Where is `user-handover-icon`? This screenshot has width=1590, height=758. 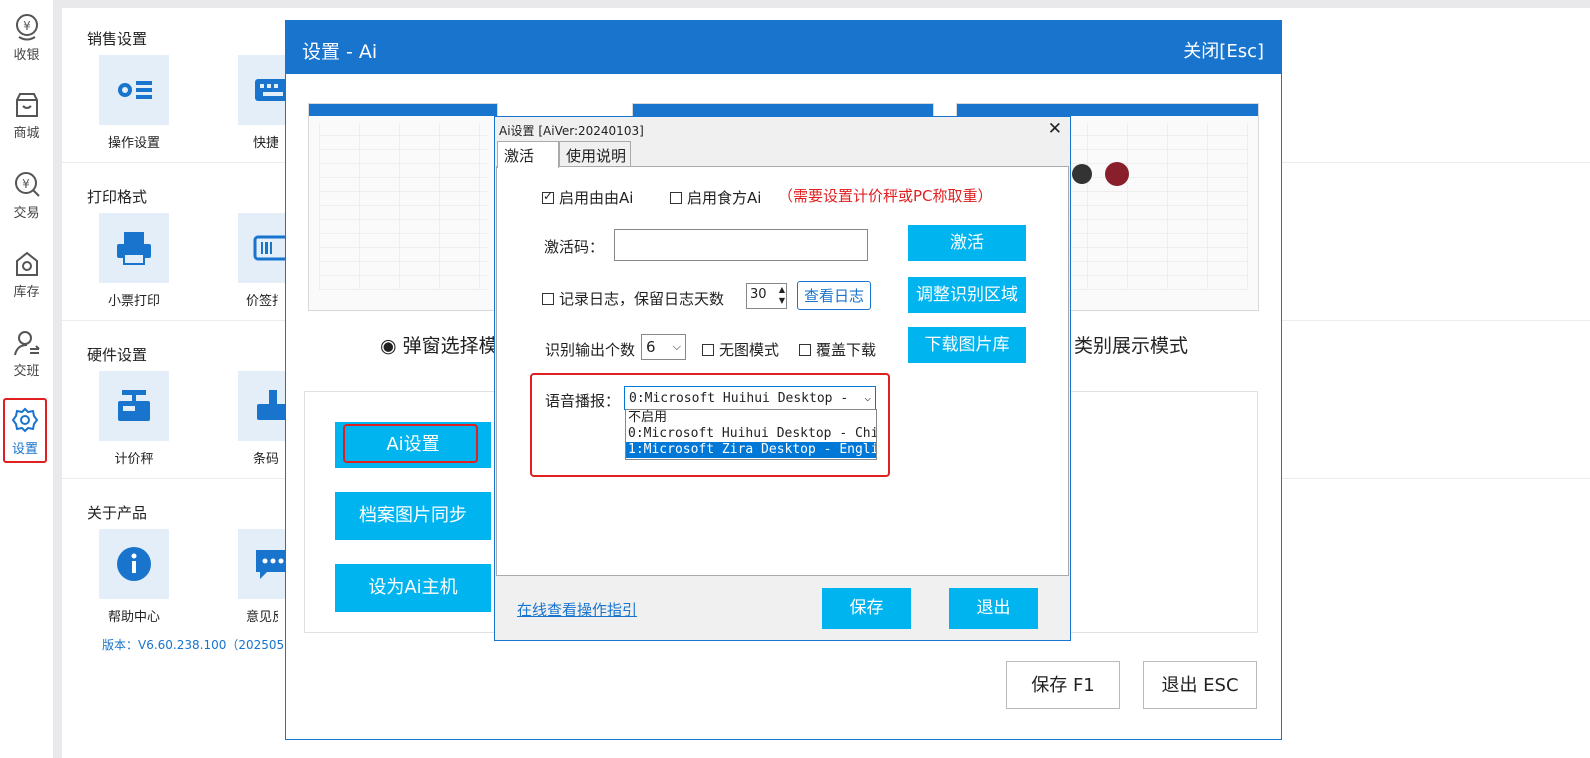
user-handover-icon is located at coordinates (26, 343).